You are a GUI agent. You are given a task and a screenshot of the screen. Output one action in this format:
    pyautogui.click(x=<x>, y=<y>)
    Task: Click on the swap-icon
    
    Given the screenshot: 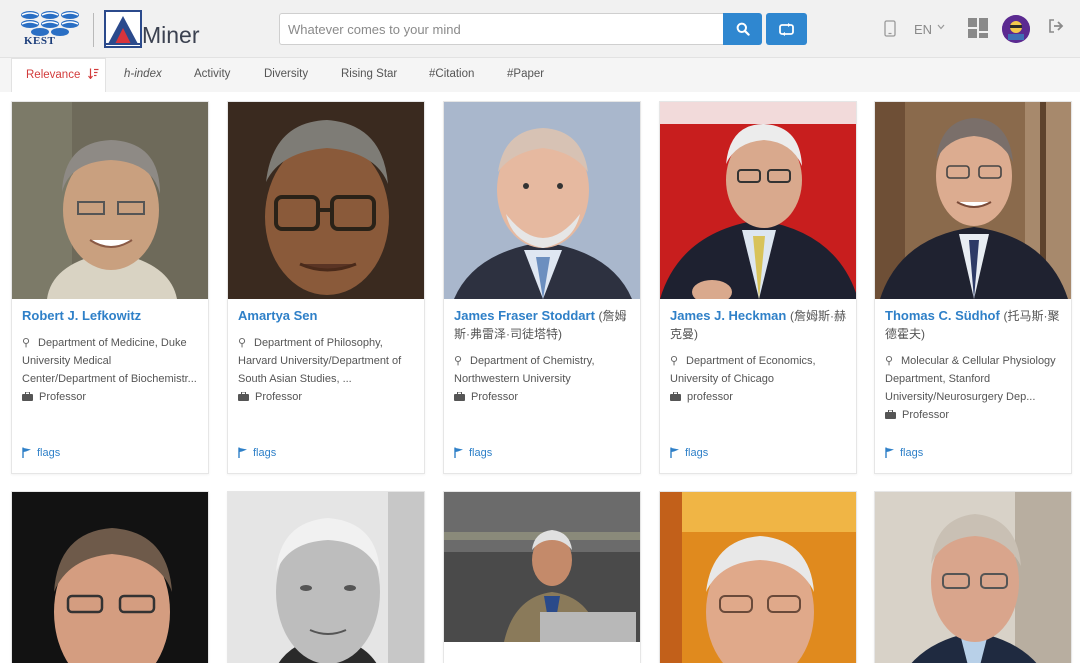 What is the action you would take?
    pyautogui.click(x=786, y=29)
    